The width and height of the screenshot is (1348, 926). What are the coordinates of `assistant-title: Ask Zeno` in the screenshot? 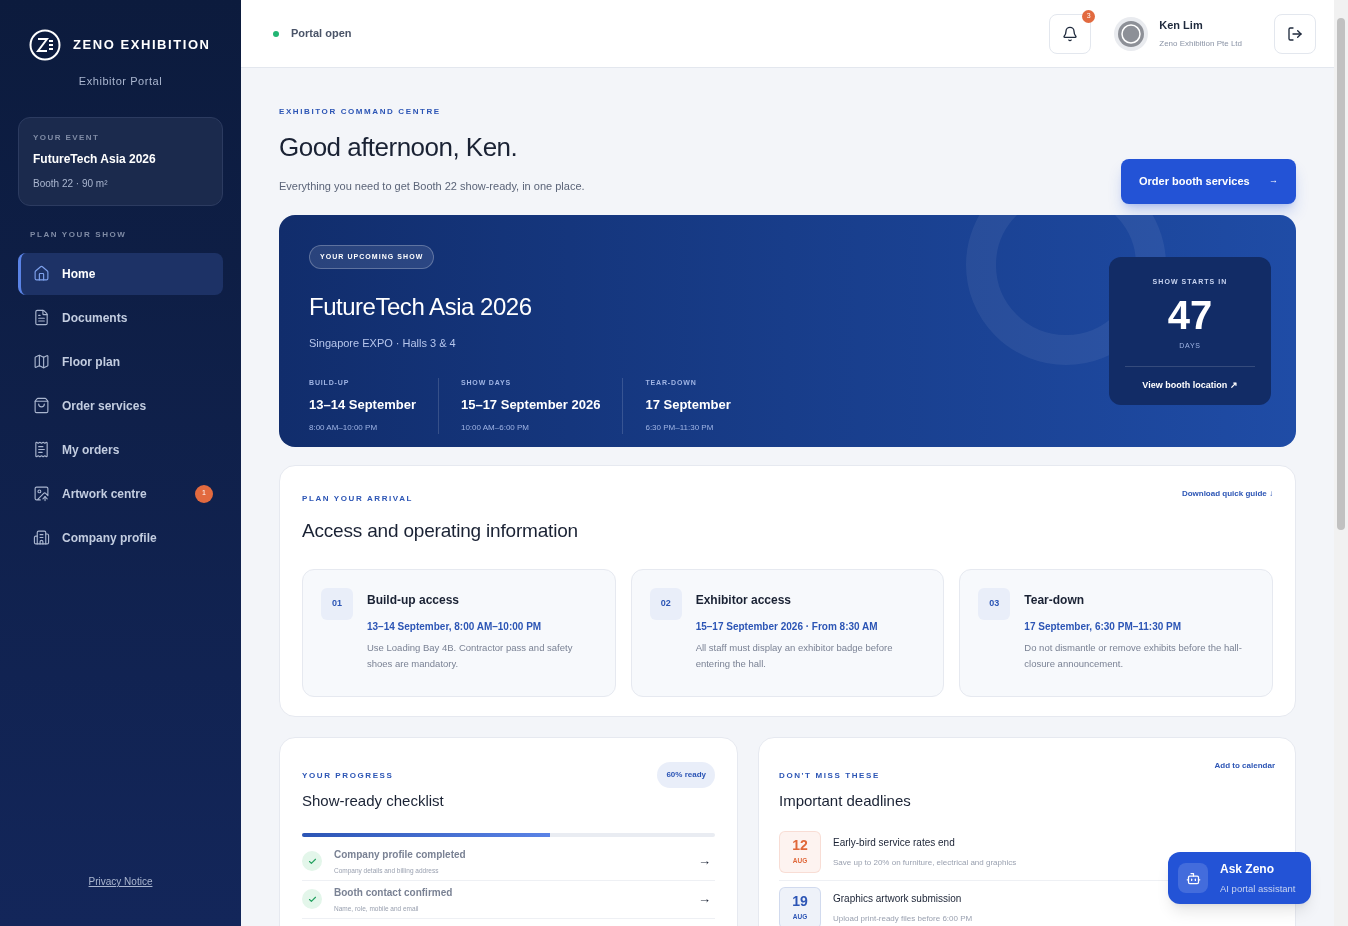 It's located at (1247, 869).